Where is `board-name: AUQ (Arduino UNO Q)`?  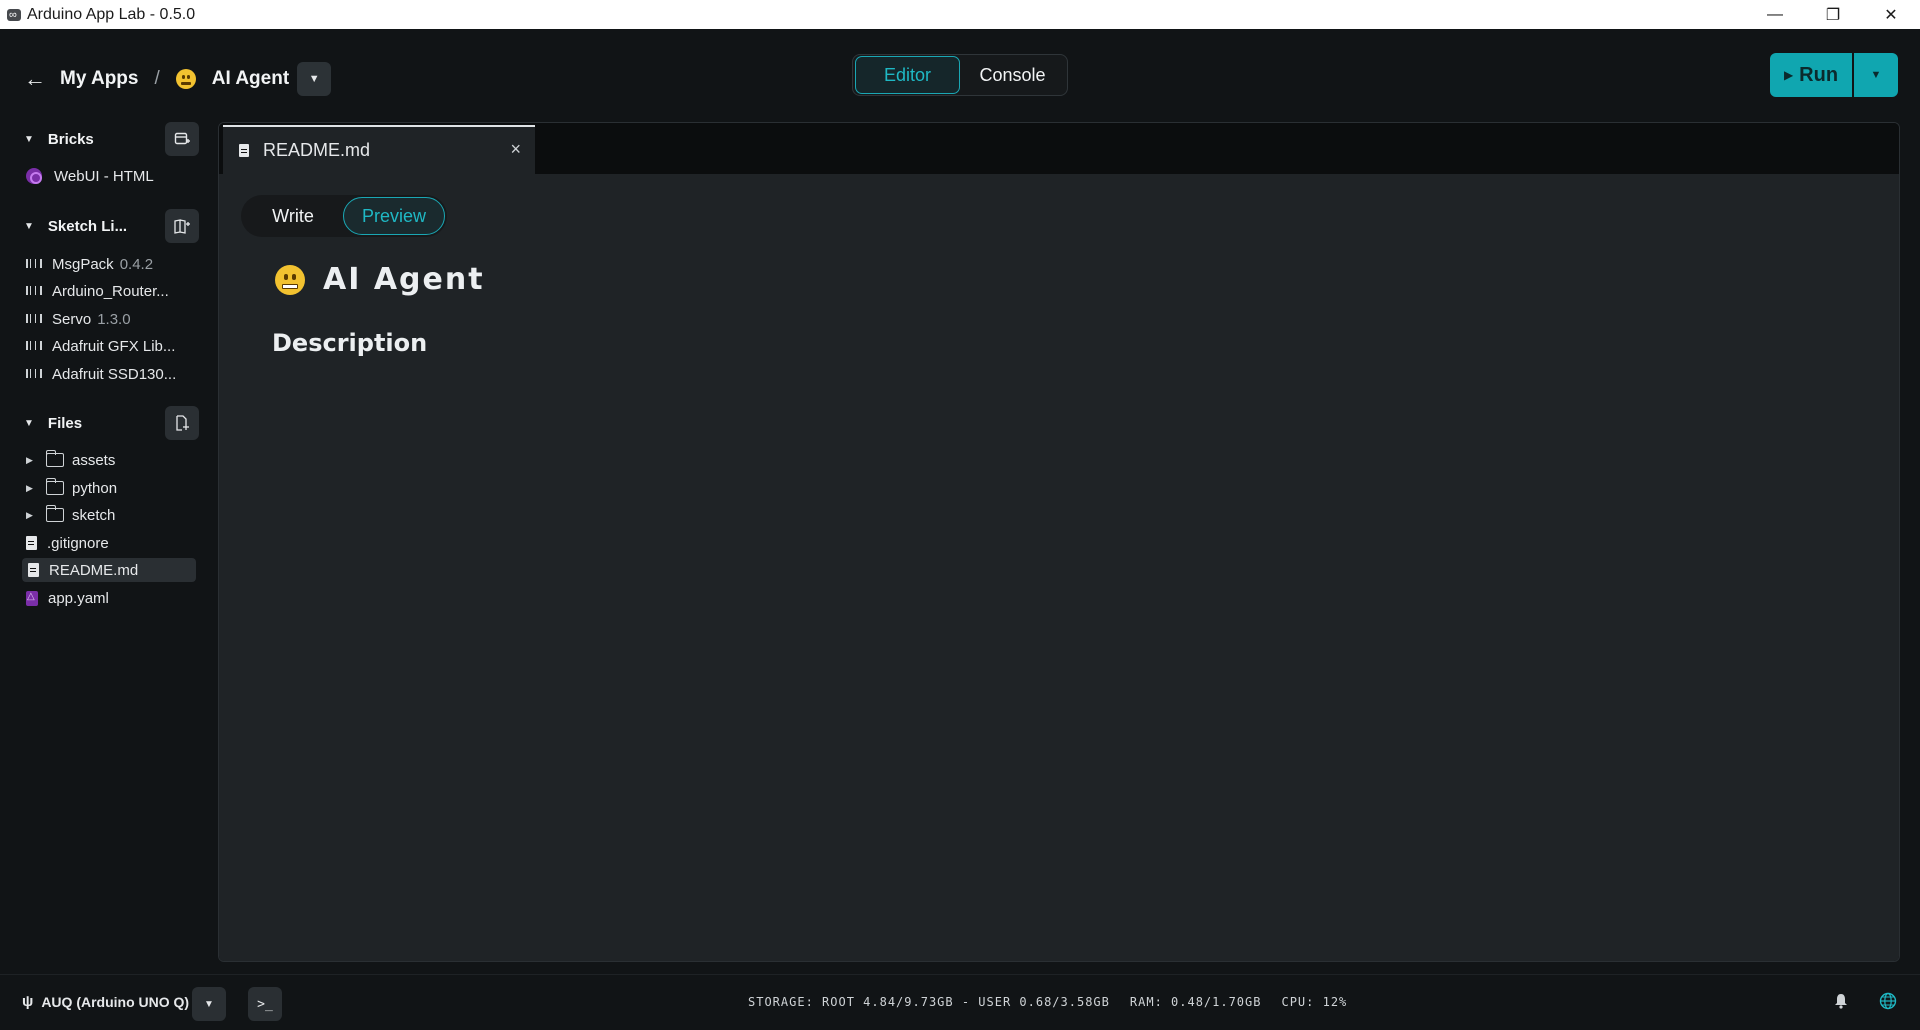
board-name: AUQ (Arduino UNO Q) is located at coordinates (115, 1001).